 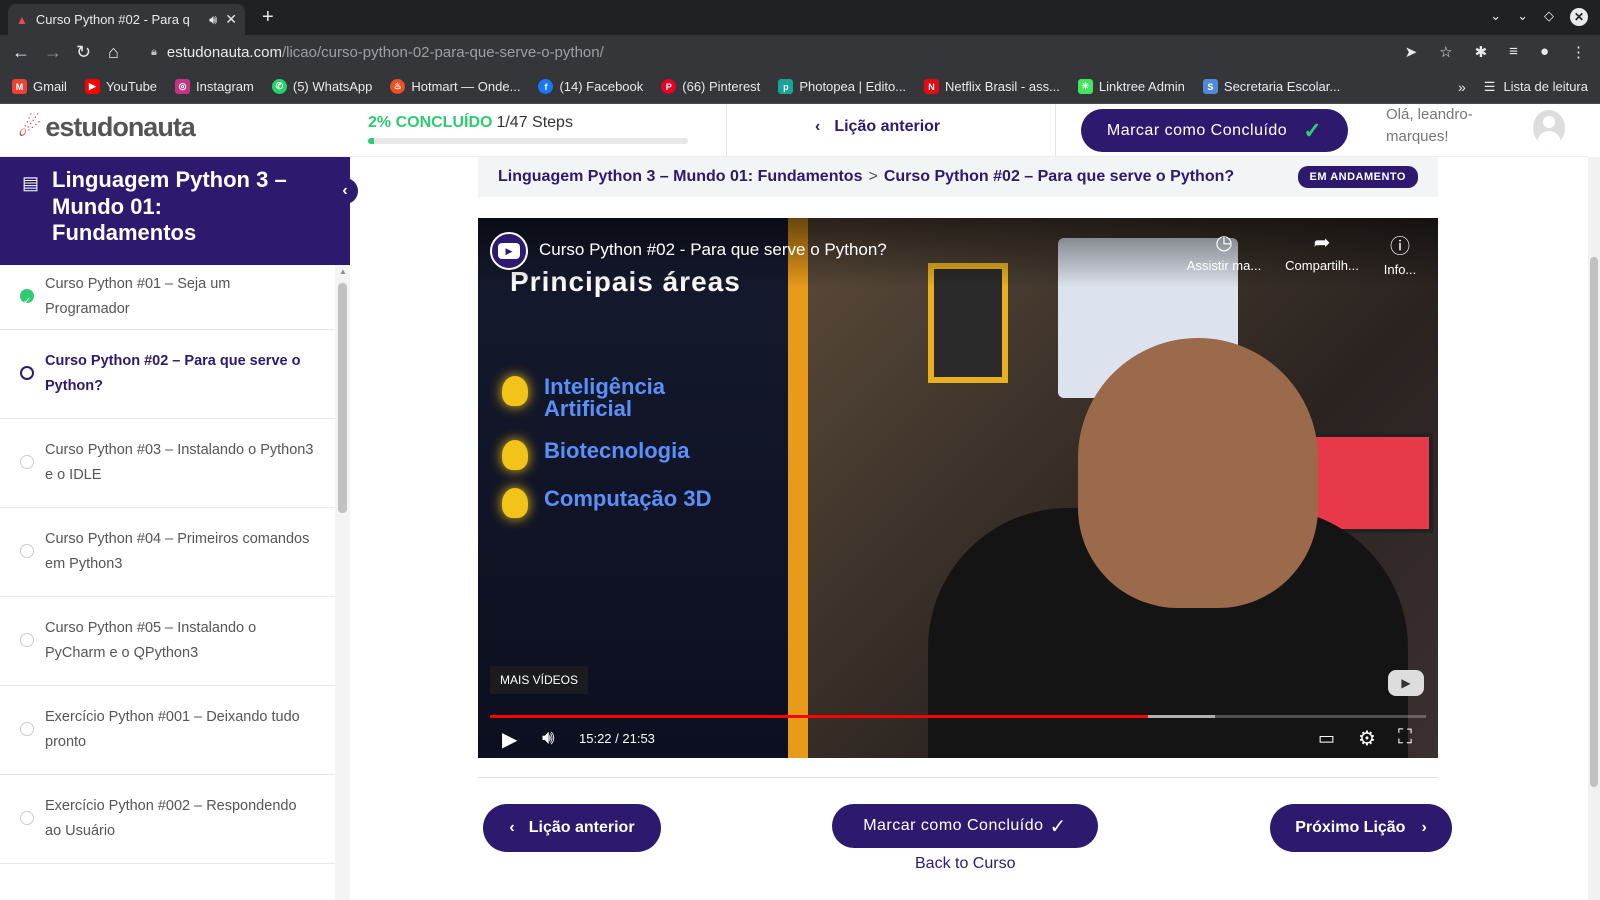 What do you see at coordinates (83, 52) in the screenshot?
I see `reload-icon: ↻` at bounding box center [83, 52].